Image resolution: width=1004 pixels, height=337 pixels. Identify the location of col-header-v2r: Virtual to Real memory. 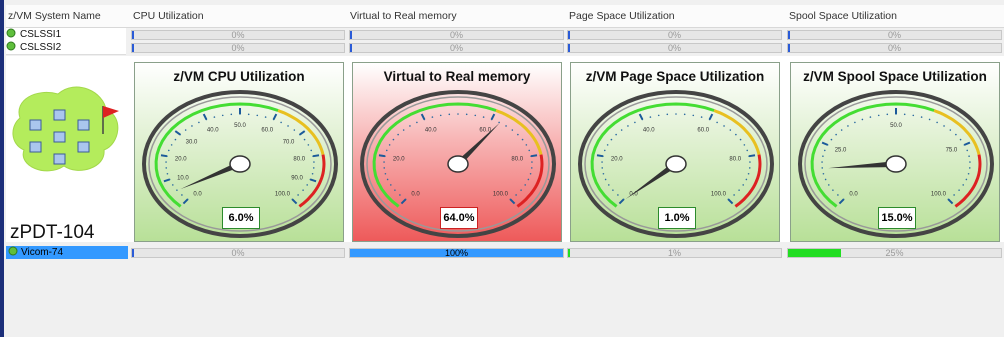
(403, 16).